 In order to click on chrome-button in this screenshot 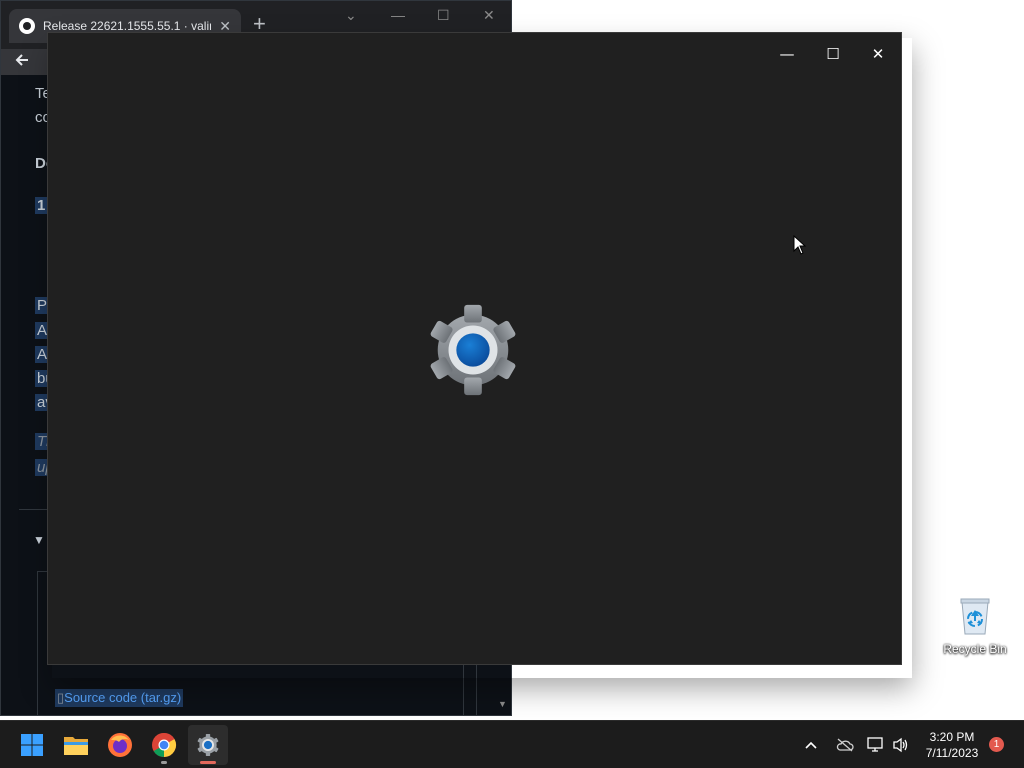, I will do `click(164, 745)`.